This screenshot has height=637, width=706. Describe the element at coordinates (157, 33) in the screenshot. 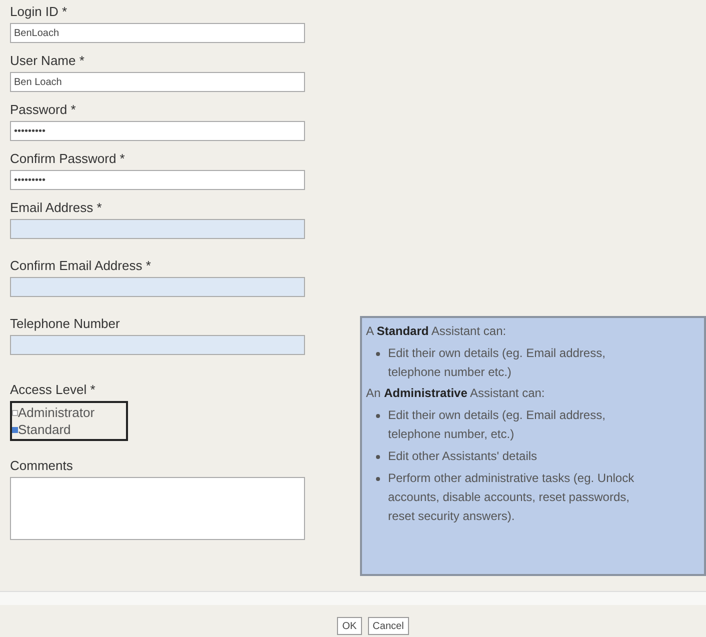

I see `input-field: BenLoach` at that location.